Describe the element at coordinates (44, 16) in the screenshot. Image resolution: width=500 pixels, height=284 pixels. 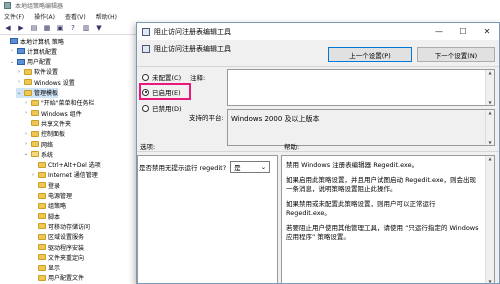
I see `menu-action: 操作(A)` at that location.